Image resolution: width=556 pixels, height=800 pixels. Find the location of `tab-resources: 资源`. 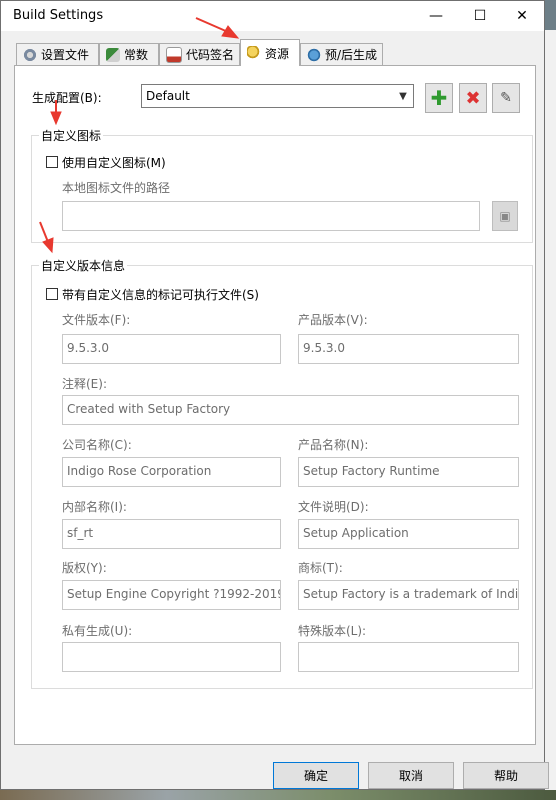

tab-resources: 资源 is located at coordinates (270, 52).